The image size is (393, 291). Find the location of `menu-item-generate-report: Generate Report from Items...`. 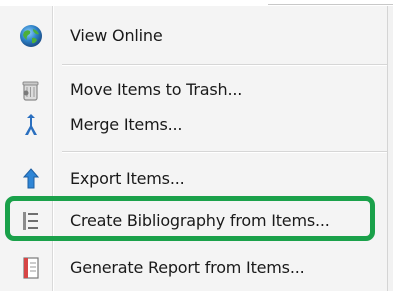

menu-item-generate-report: Generate Report from Items... is located at coordinates (193, 268).